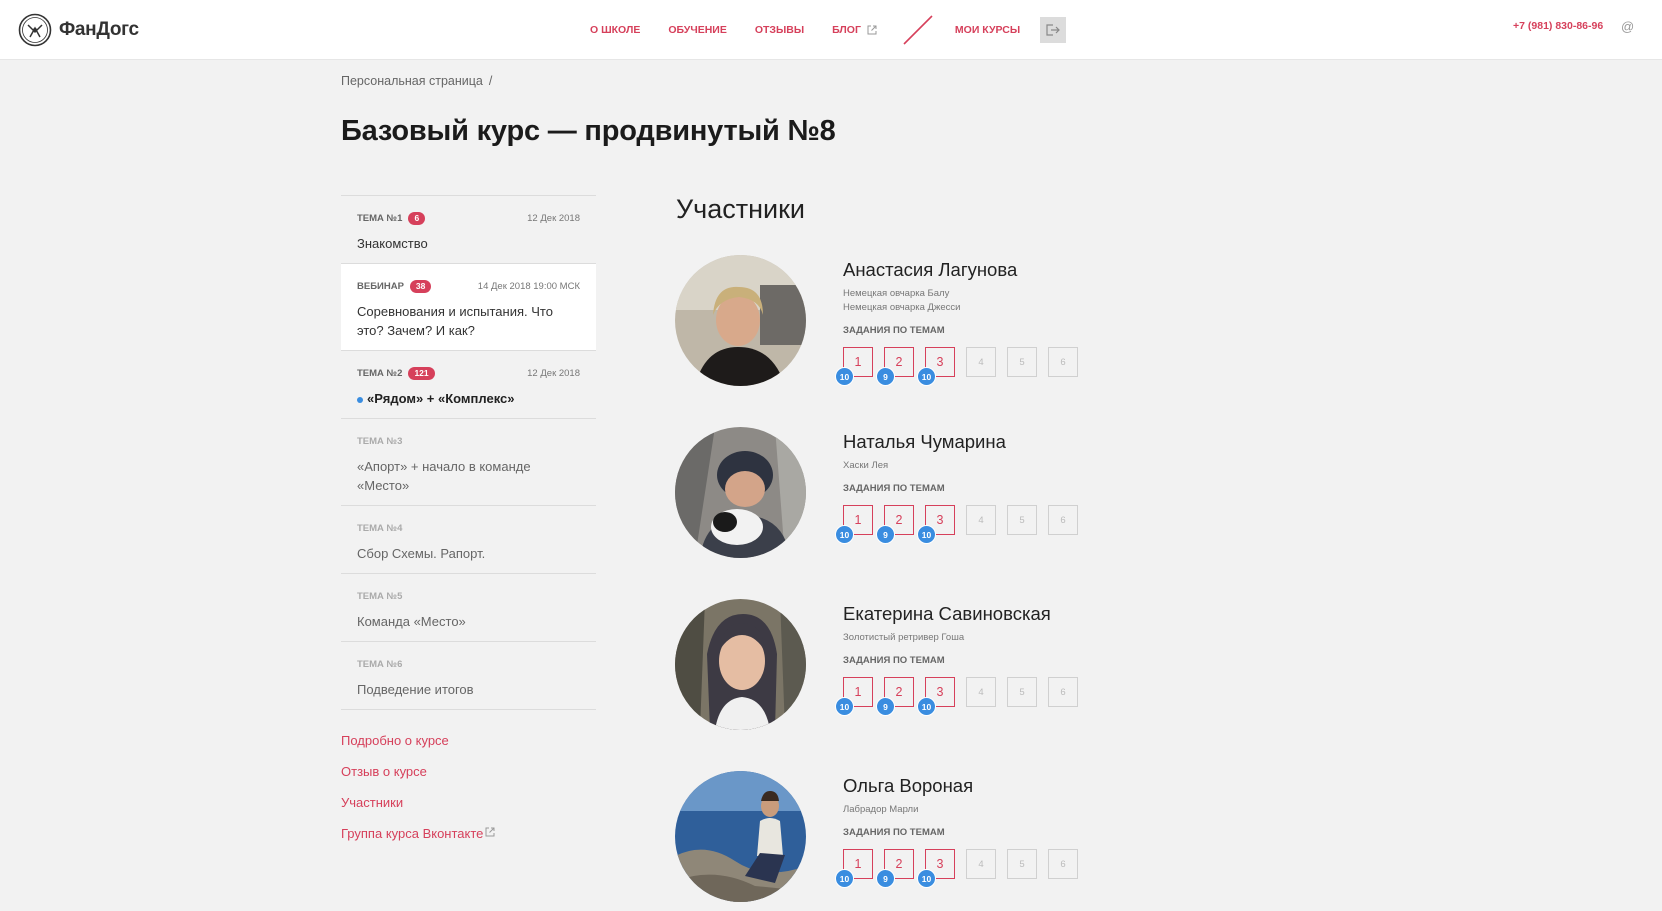 This screenshot has width=1662, height=911. What do you see at coordinates (441, 398) in the screenshot?
I see `topic-title: «Рядом» + «Комплекс»` at bounding box center [441, 398].